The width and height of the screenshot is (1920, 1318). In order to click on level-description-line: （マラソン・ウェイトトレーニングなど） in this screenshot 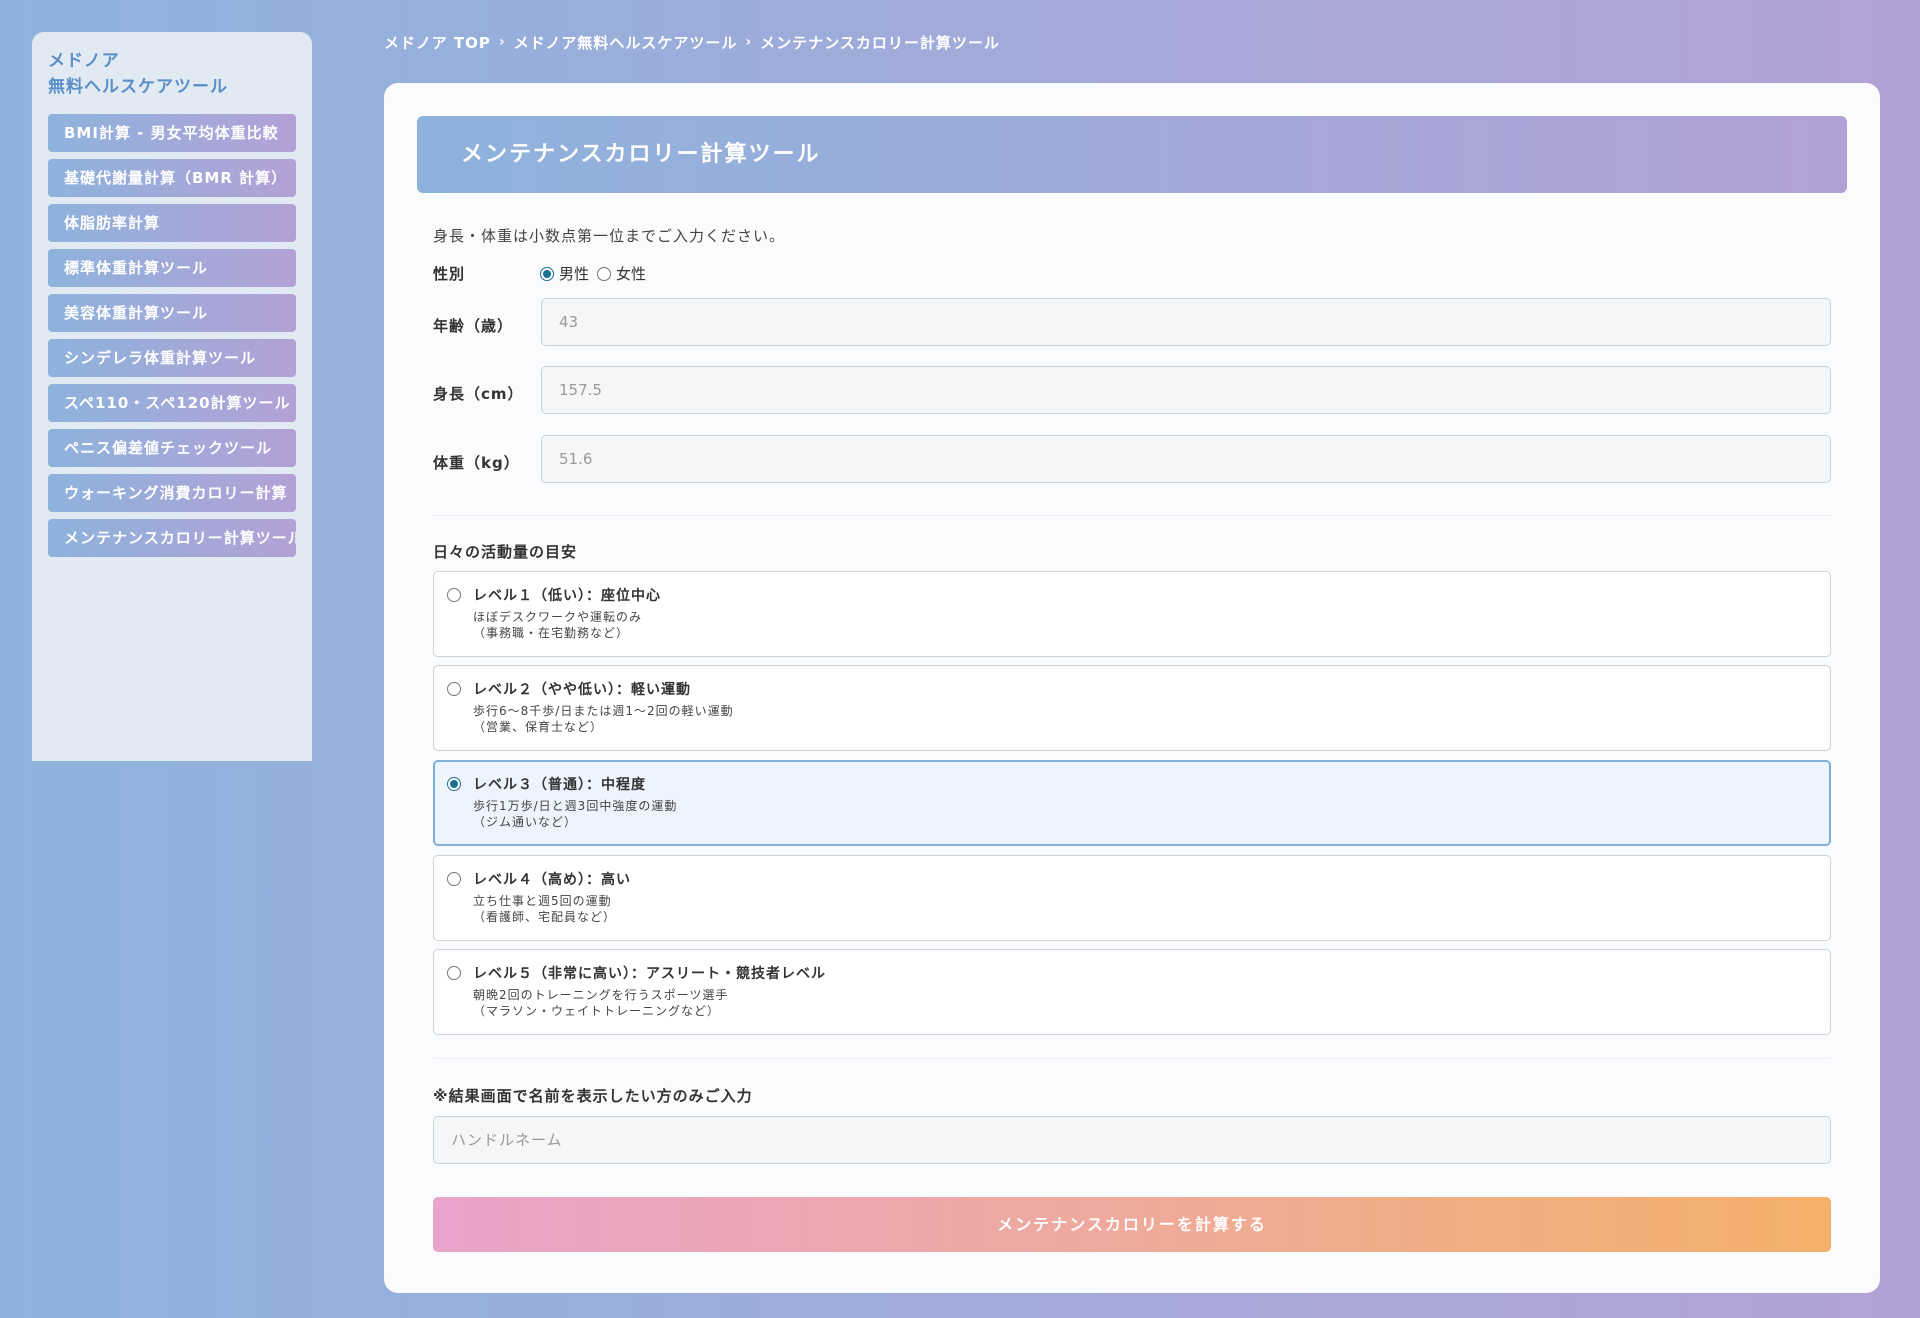, I will do `click(597, 1011)`.